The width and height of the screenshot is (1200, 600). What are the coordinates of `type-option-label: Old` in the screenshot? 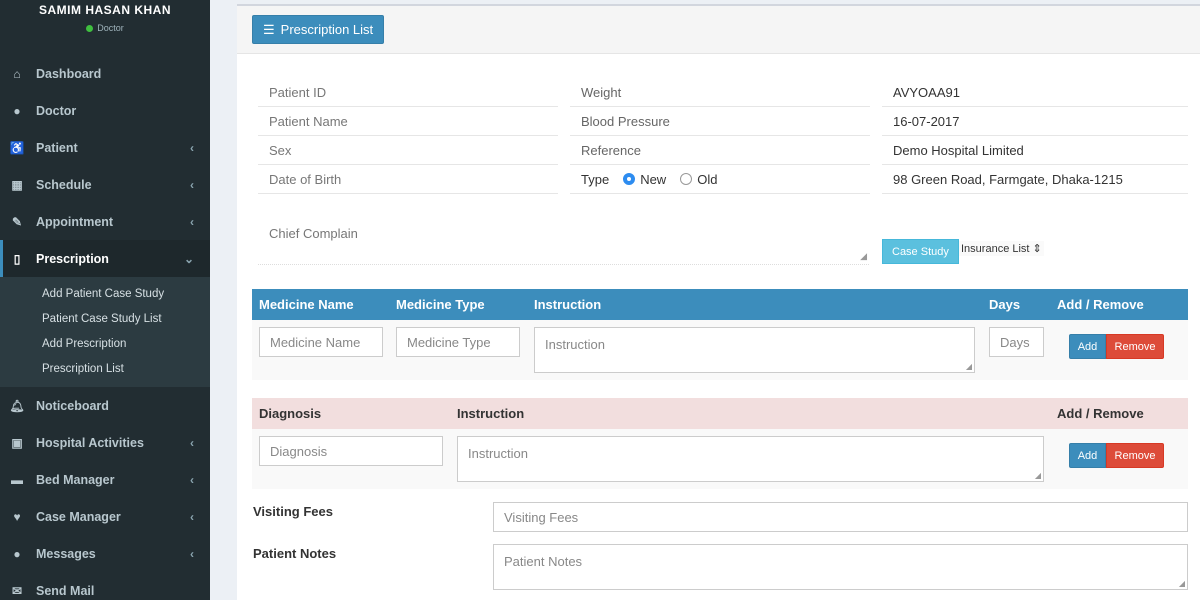 It's located at (707, 179).